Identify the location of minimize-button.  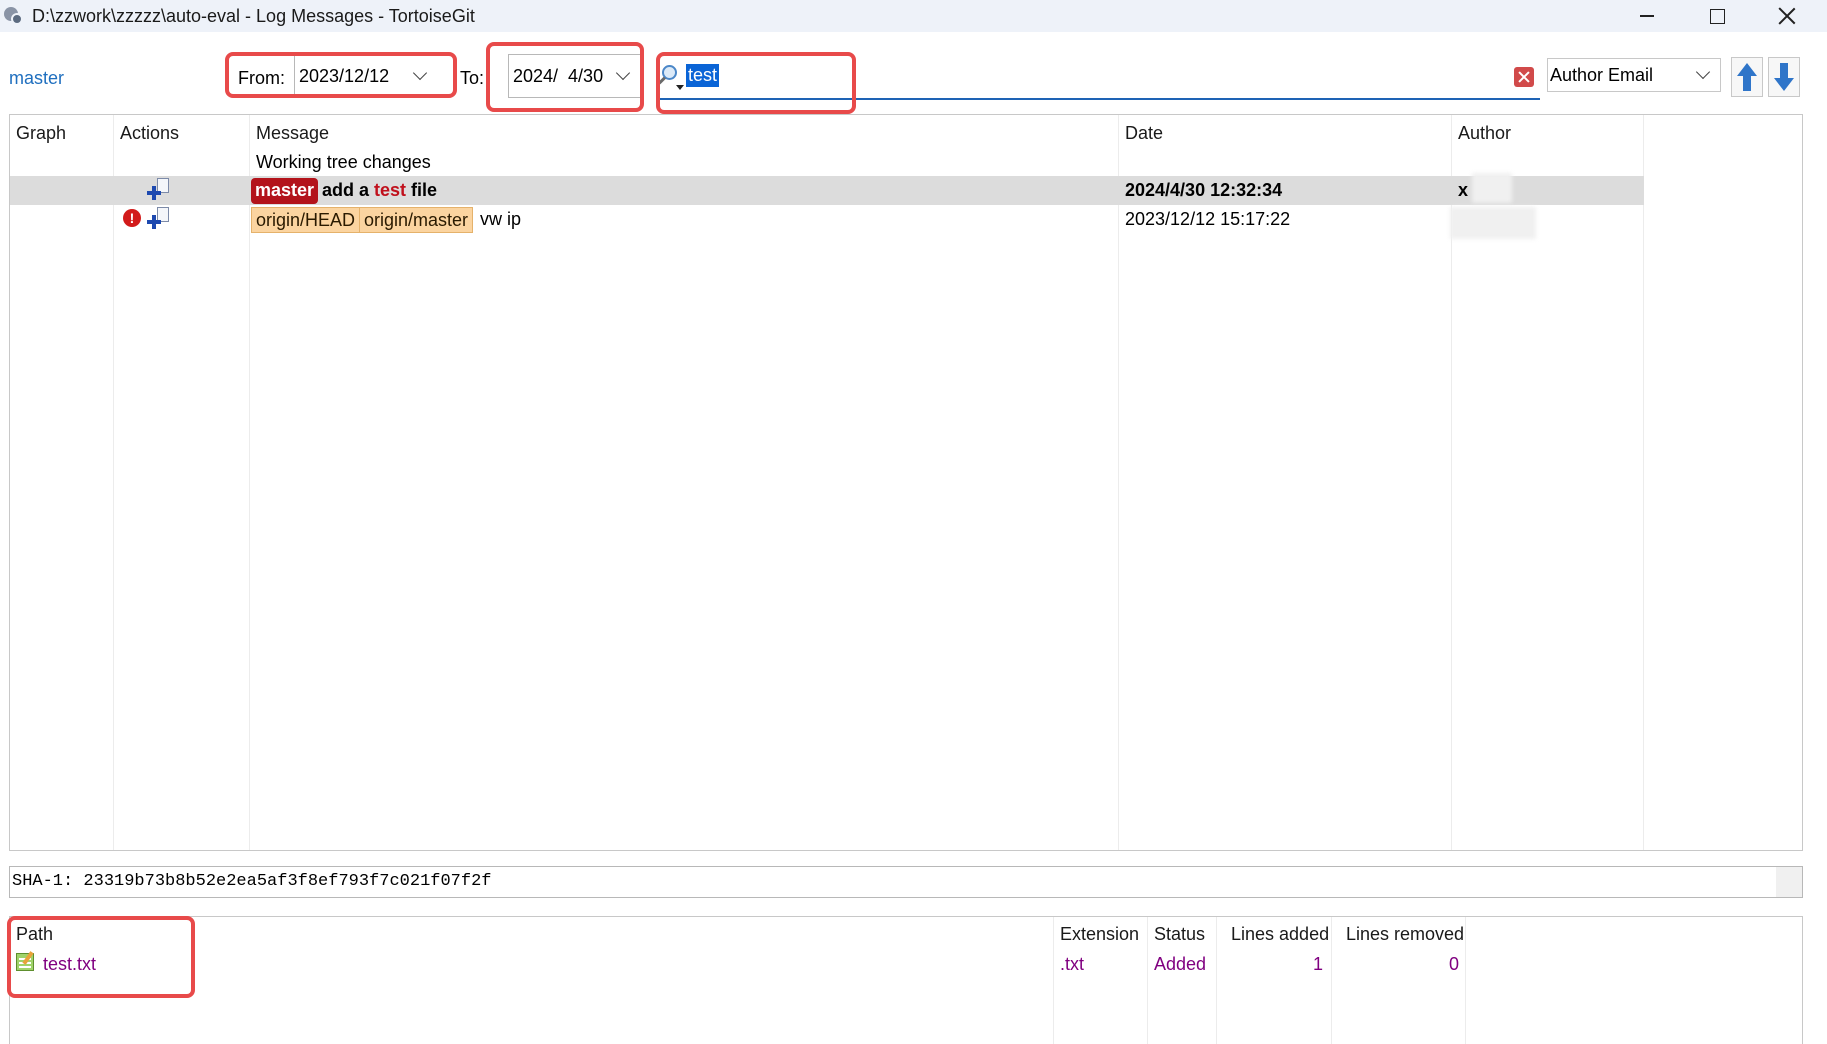
(1647, 16).